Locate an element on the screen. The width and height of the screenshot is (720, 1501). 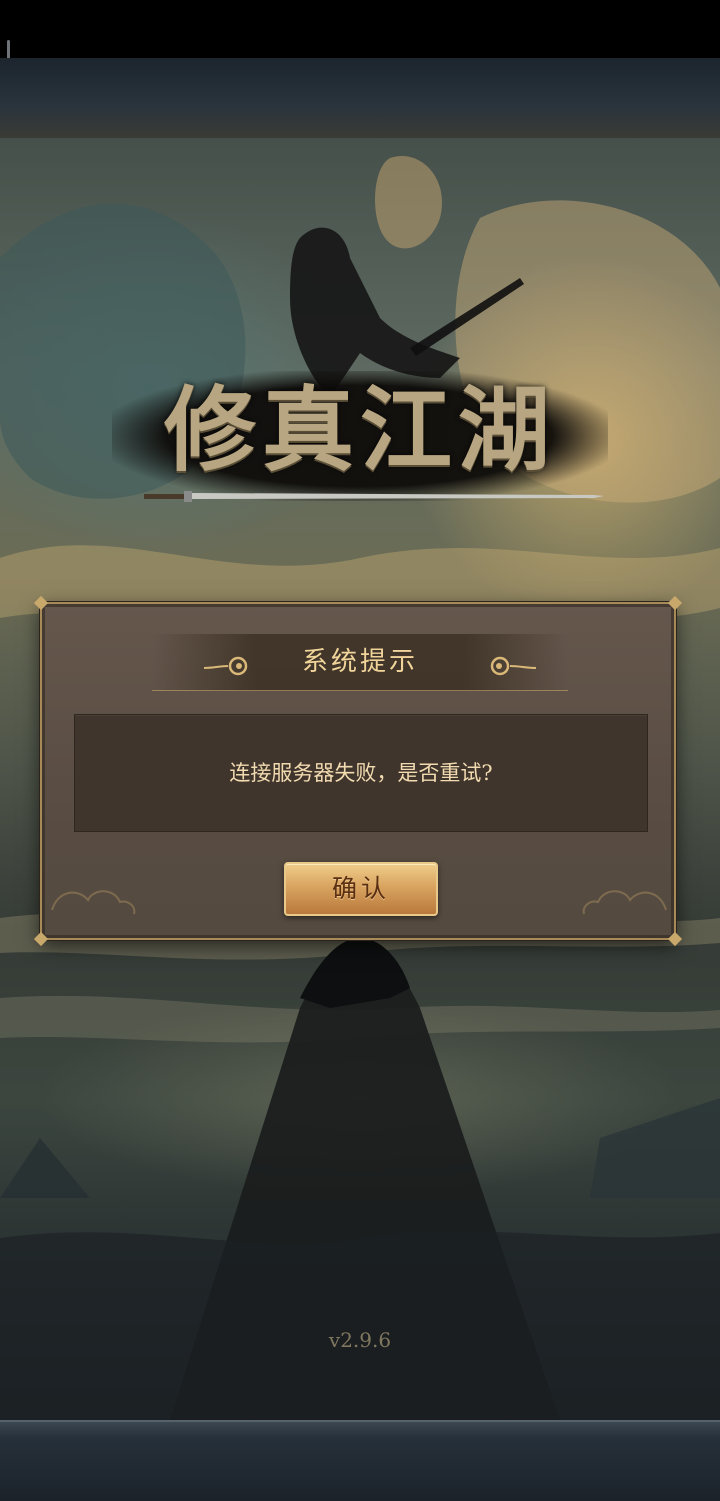
dialog-message: 连接服务器失败，是否重试? is located at coordinates (361, 773).